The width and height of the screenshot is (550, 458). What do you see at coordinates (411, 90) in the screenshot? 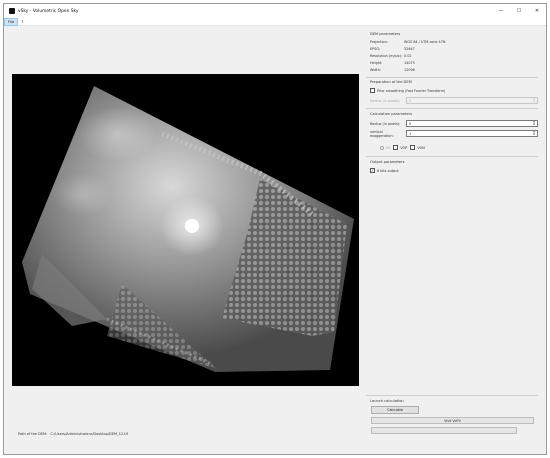
I see `prior-smoothing-label: Prior smoothing (Fast Fourier Transform)` at bounding box center [411, 90].